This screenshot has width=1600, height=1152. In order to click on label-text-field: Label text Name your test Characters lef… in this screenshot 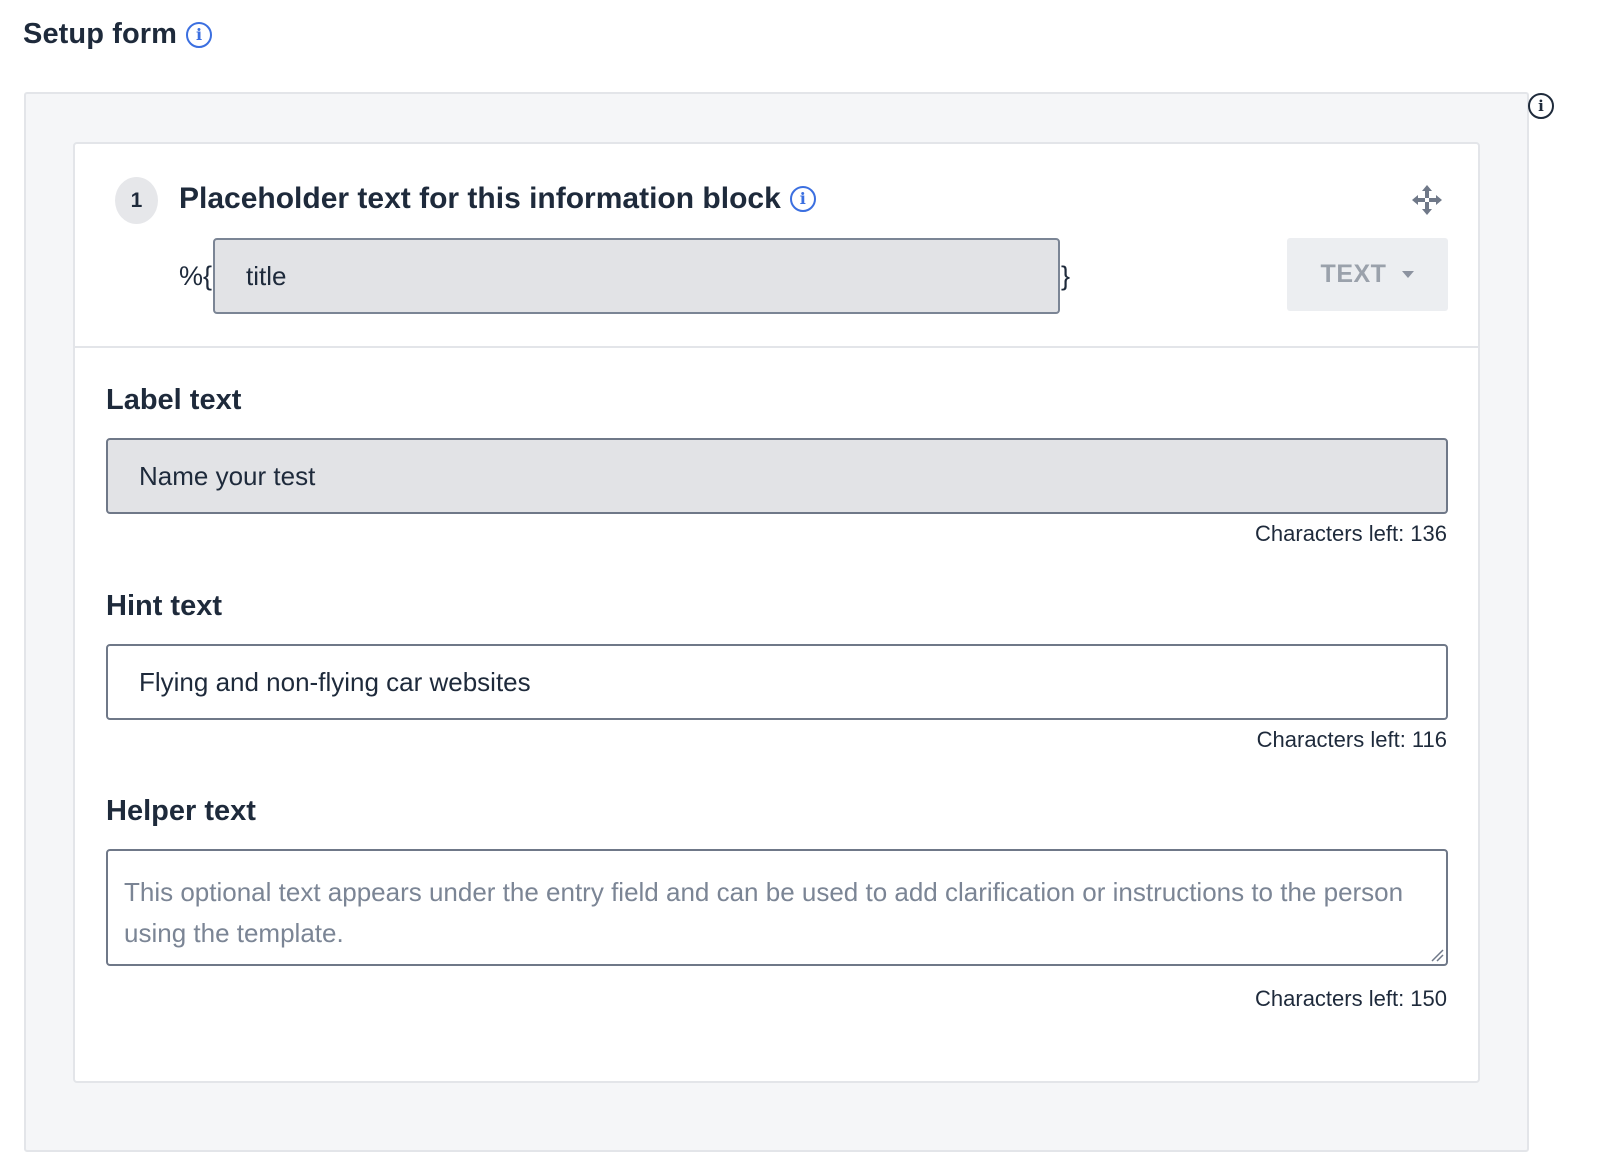, I will do `click(777, 465)`.